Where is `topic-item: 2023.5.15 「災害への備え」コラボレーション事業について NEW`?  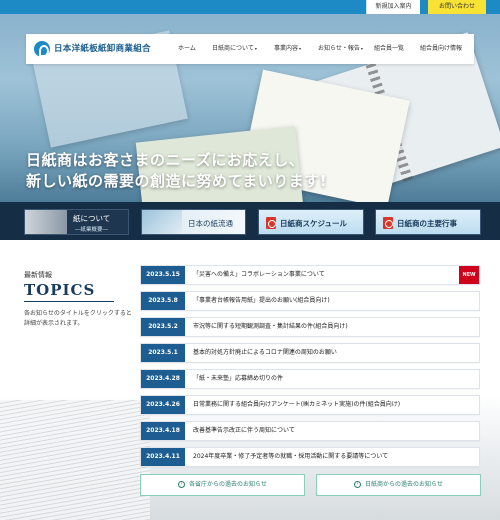 topic-item: 2023.5.15 「災害への備え」コラボレーション事業について NEW is located at coordinates (310, 275).